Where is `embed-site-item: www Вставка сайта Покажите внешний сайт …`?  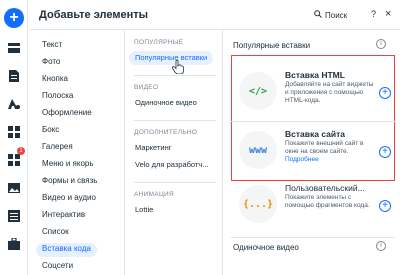 embed-site-item: www Вставка сайта Покажите внешний сайт … is located at coordinates (313, 151).